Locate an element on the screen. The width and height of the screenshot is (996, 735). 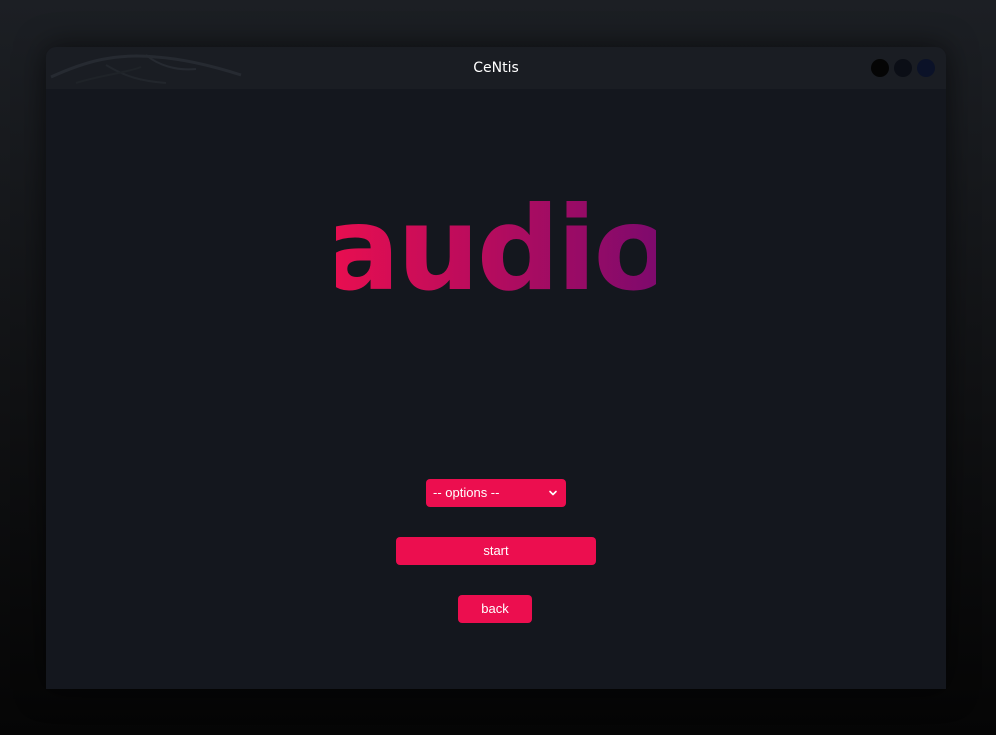
title-bar: CeNtis is located at coordinates (496, 68).